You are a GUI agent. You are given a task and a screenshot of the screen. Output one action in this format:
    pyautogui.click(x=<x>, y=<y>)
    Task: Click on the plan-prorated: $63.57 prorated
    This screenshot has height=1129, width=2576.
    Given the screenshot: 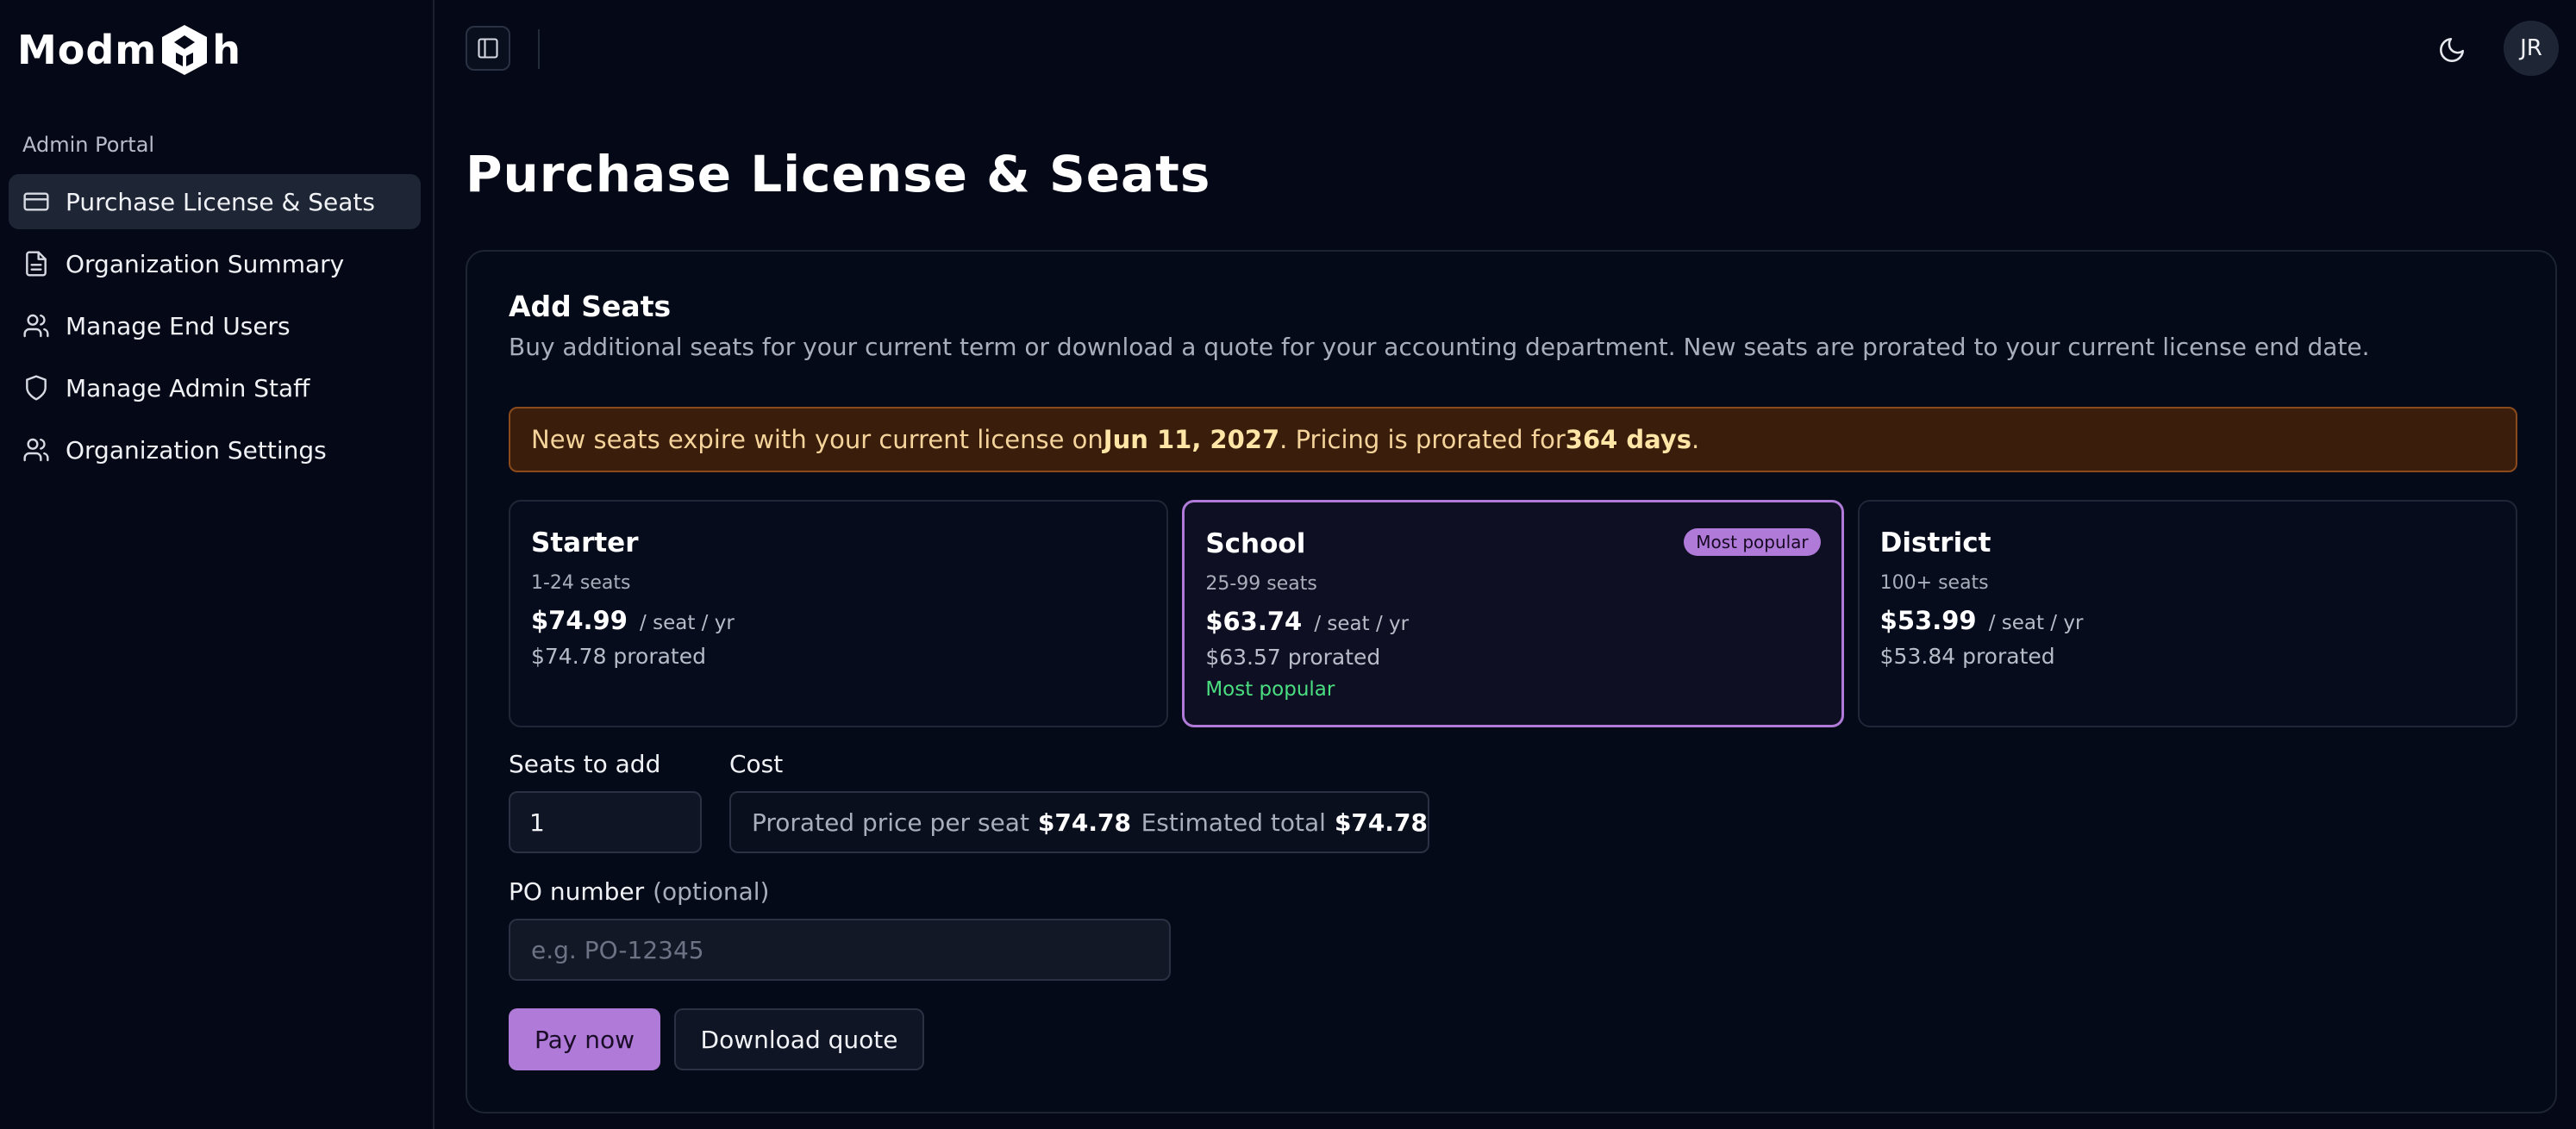 What is the action you would take?
    pyautogui.click(x=1293, y=657)
    